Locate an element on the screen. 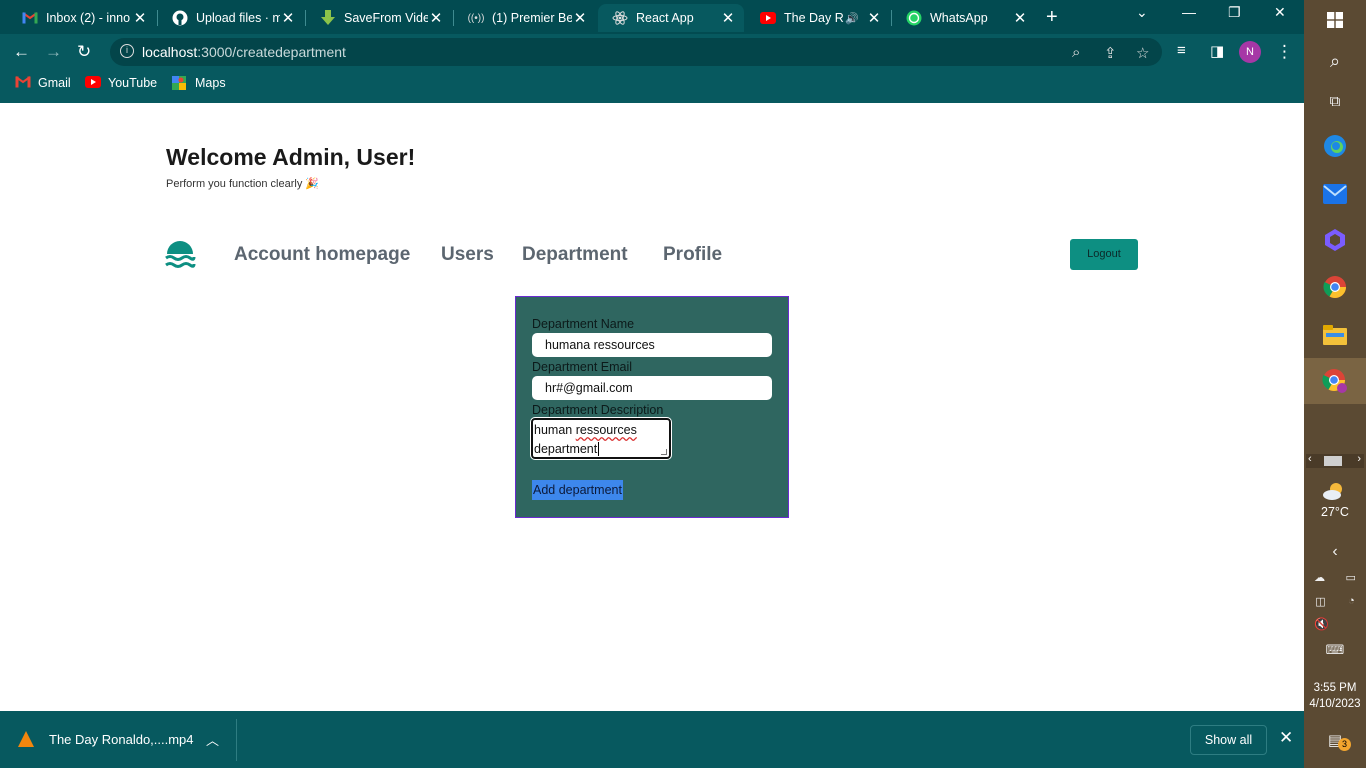 Image resolution: width=1366 pixels, height=768 pixels. profile-avatar: N is located at coordinates (1250, 52).